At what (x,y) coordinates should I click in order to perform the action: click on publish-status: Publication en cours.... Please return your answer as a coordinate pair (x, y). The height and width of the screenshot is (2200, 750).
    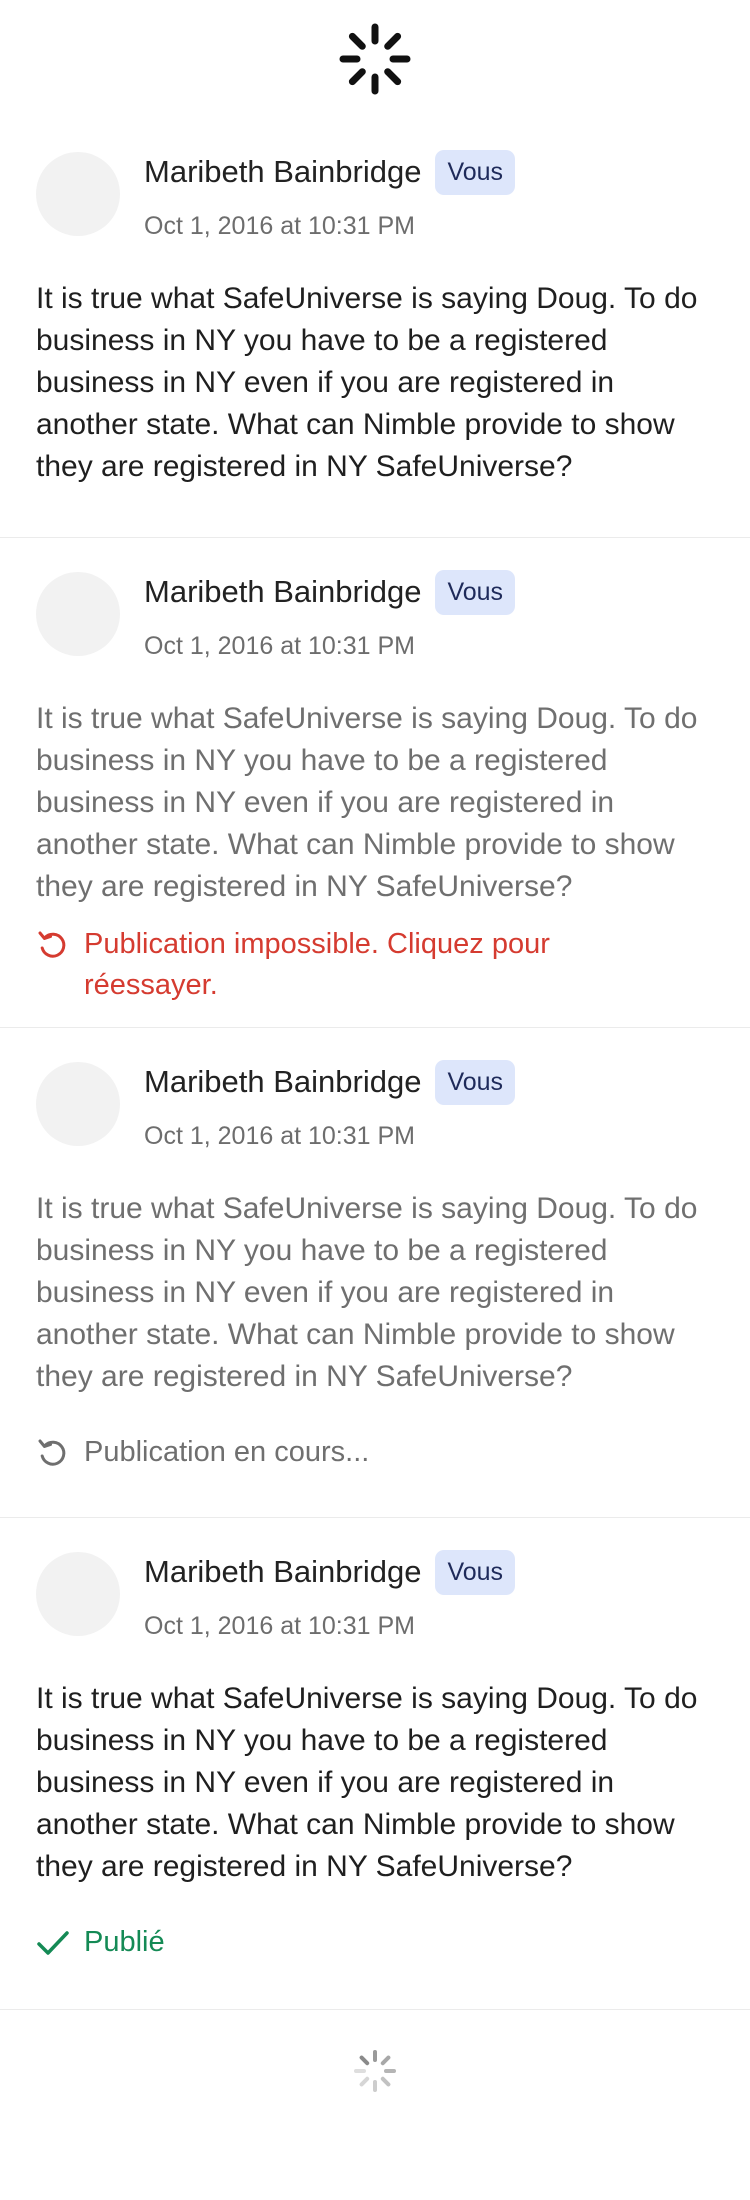
    Looking at the image, I should click on (202, 1452).